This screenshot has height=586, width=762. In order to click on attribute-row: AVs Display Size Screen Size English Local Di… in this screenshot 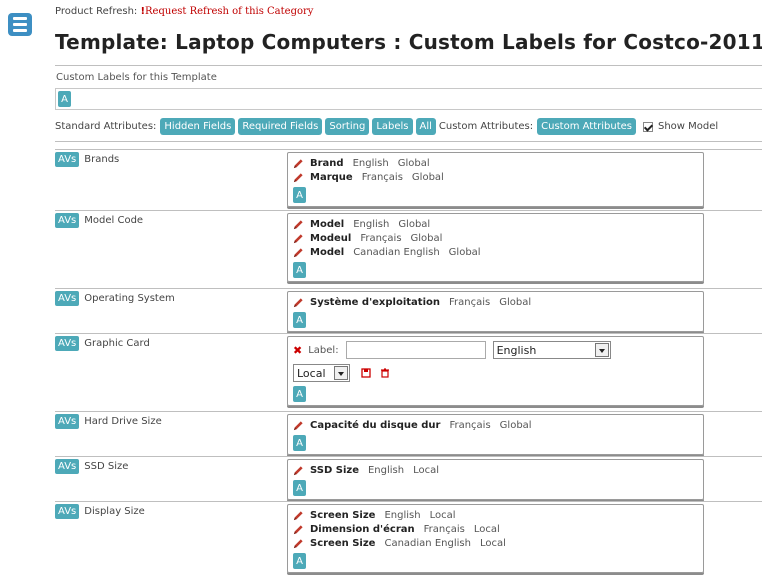, I will do `click(408, 540)`.